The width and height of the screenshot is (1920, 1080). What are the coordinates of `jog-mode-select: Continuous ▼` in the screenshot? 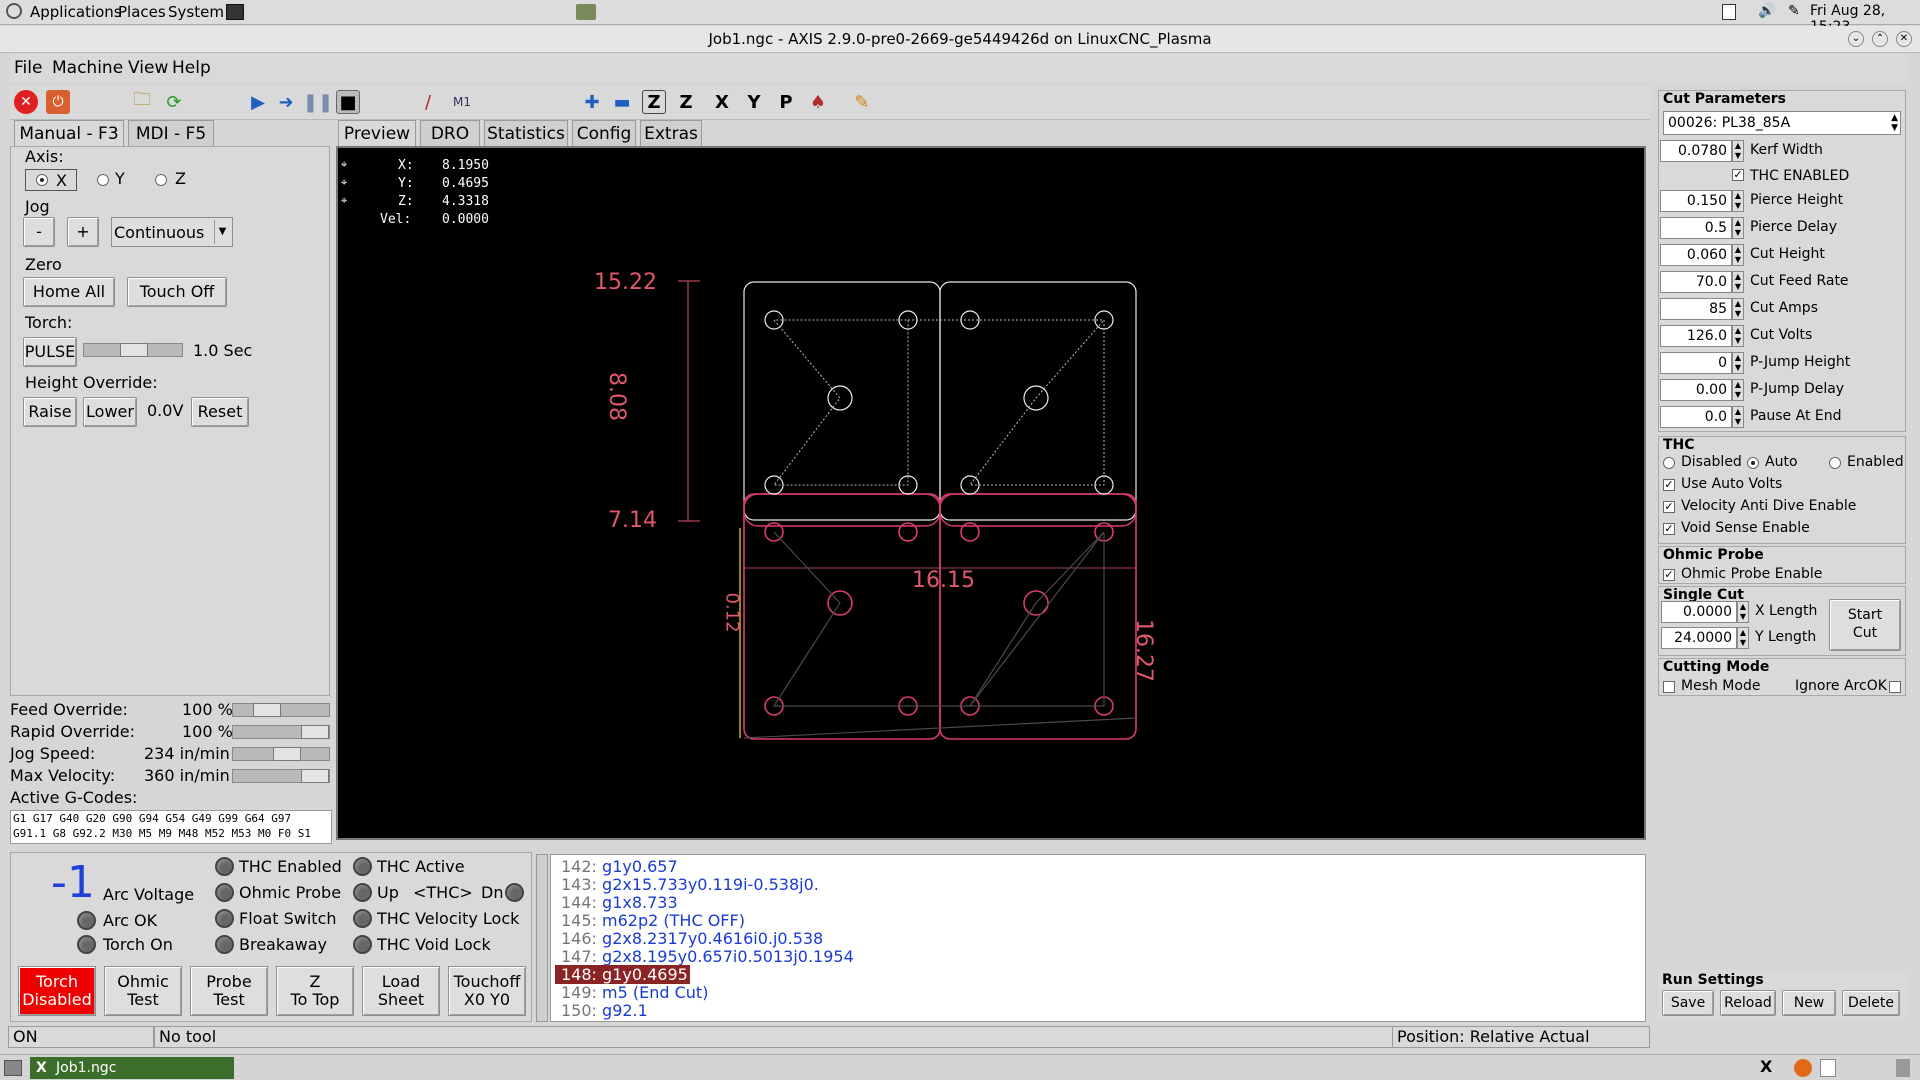 It's located at (172, 232).